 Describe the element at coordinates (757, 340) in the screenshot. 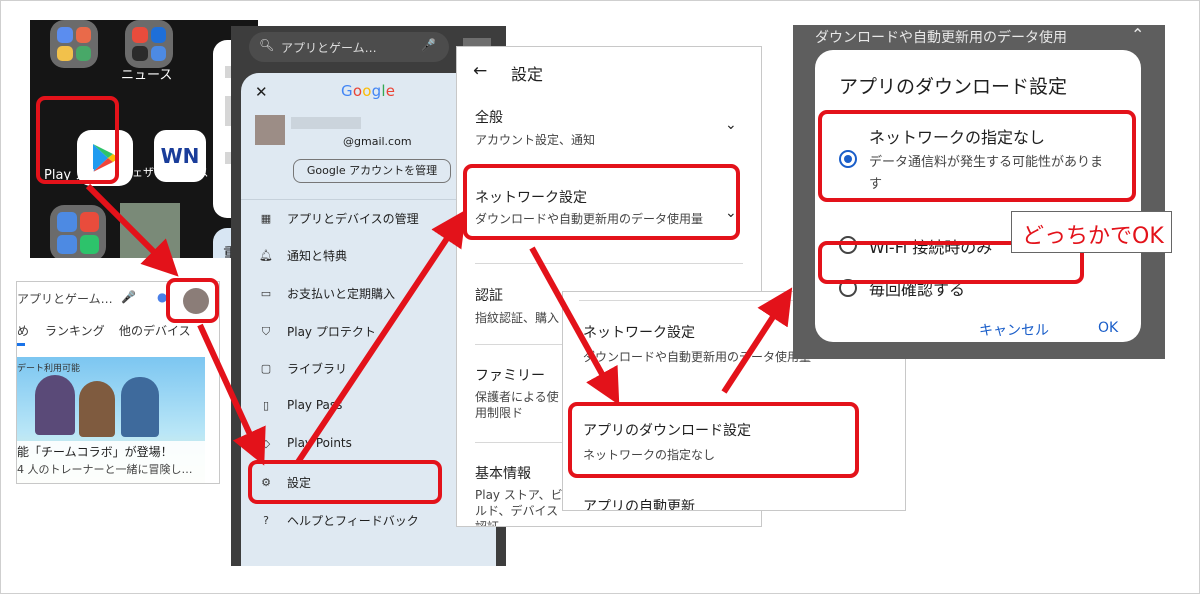

I see `arrow-download-to-dialog` at that location.